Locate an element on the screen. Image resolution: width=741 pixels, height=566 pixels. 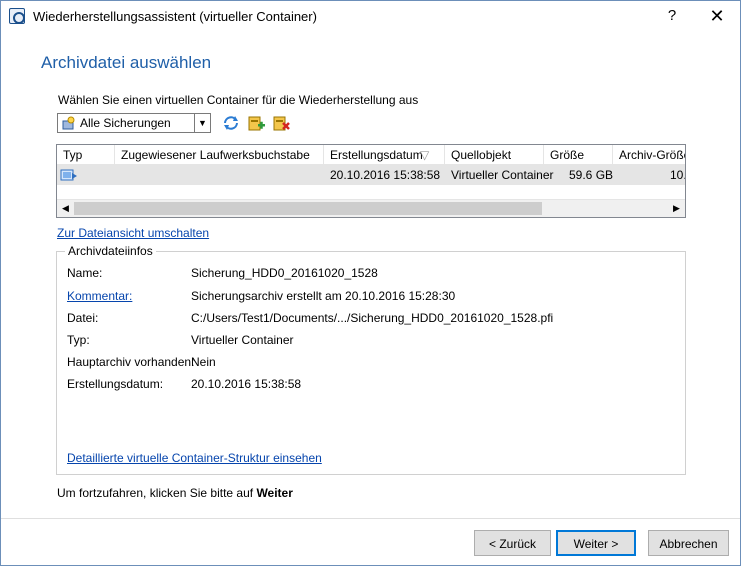
sort-descending-icon: ▽ is located at coordinates (425, 155).